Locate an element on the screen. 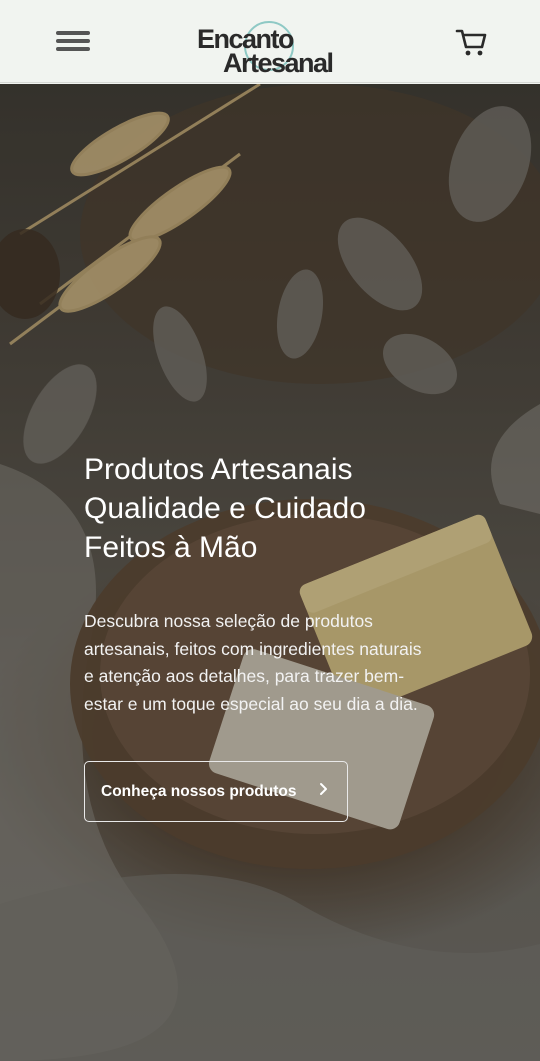 The height and width of the screenshot is (1061, 540). hero-title-line: Feitos à Mão is located at coordinates (171, 547).